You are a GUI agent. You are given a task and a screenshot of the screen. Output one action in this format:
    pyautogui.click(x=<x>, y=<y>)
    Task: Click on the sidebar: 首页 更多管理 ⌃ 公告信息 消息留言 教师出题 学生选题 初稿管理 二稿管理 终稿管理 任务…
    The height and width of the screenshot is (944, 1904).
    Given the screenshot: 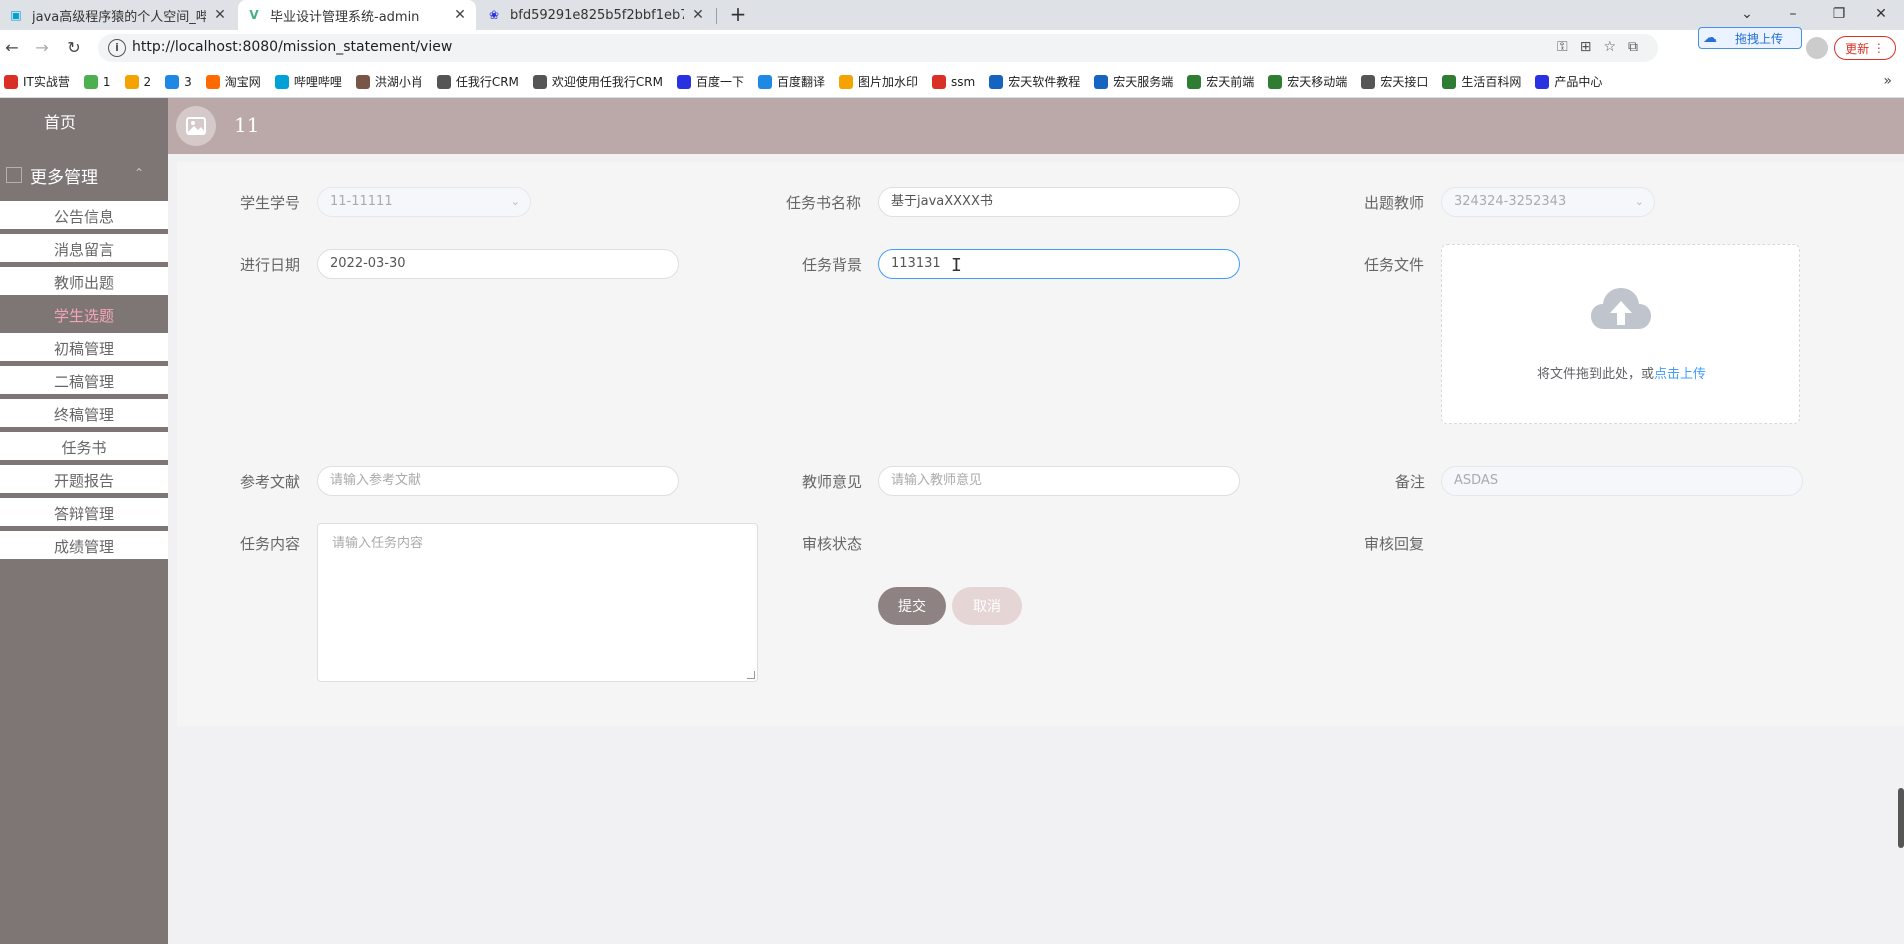 What is the action you would take?
    pyautogui.click(x=84, y=521)
    